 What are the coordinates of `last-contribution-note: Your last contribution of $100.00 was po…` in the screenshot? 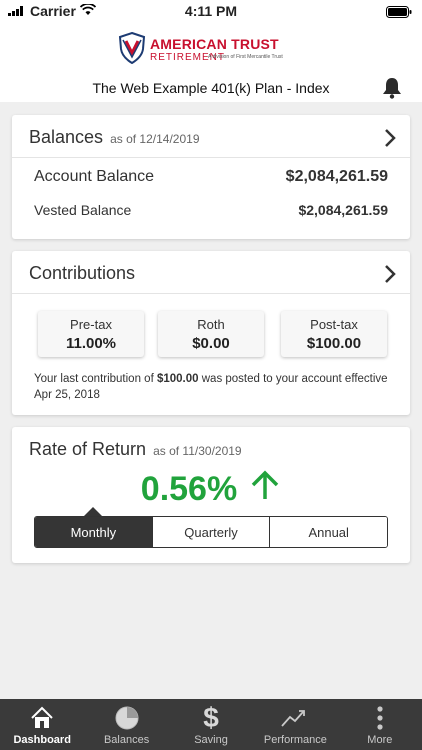 It's located at (214, 387).